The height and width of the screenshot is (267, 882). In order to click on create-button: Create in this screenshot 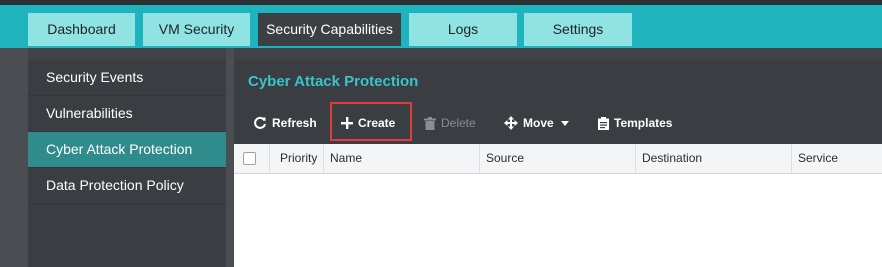, I will do `click(368, 123)`.